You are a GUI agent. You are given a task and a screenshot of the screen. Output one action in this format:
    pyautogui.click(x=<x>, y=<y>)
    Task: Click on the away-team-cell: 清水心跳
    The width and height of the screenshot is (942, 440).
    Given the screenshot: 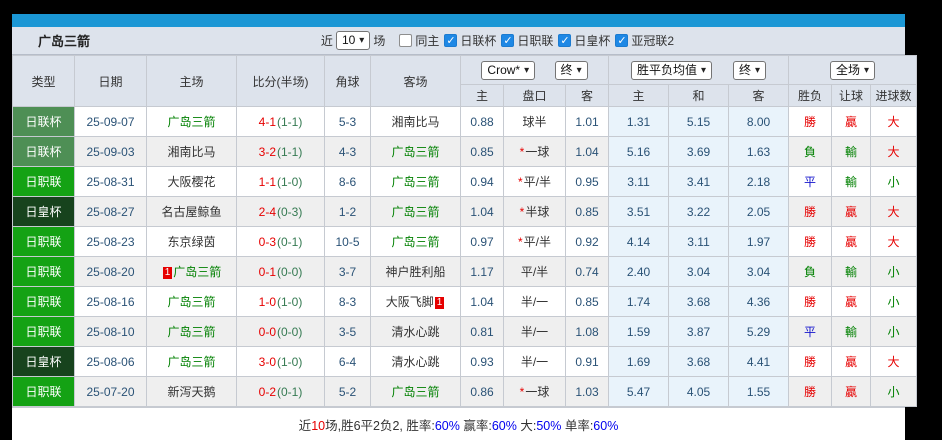 What is the action you would take?
    pyautogui.click(x=415, y=331)
    